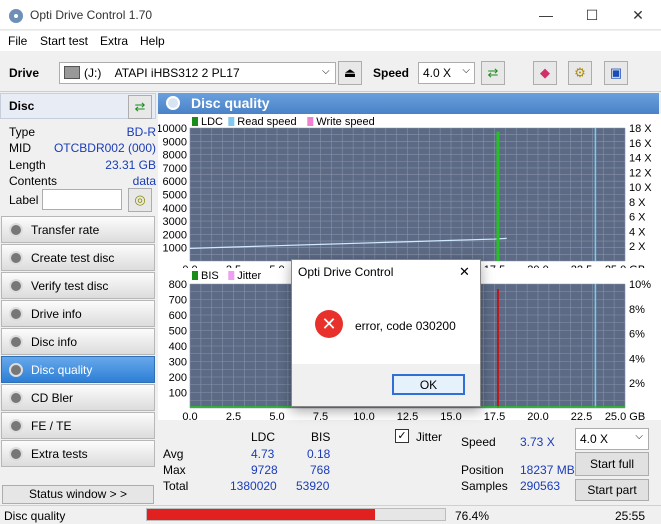  I want to click on drive-select: (J:) ATAPI iHBS312 2 PL17, so click(197, 73).